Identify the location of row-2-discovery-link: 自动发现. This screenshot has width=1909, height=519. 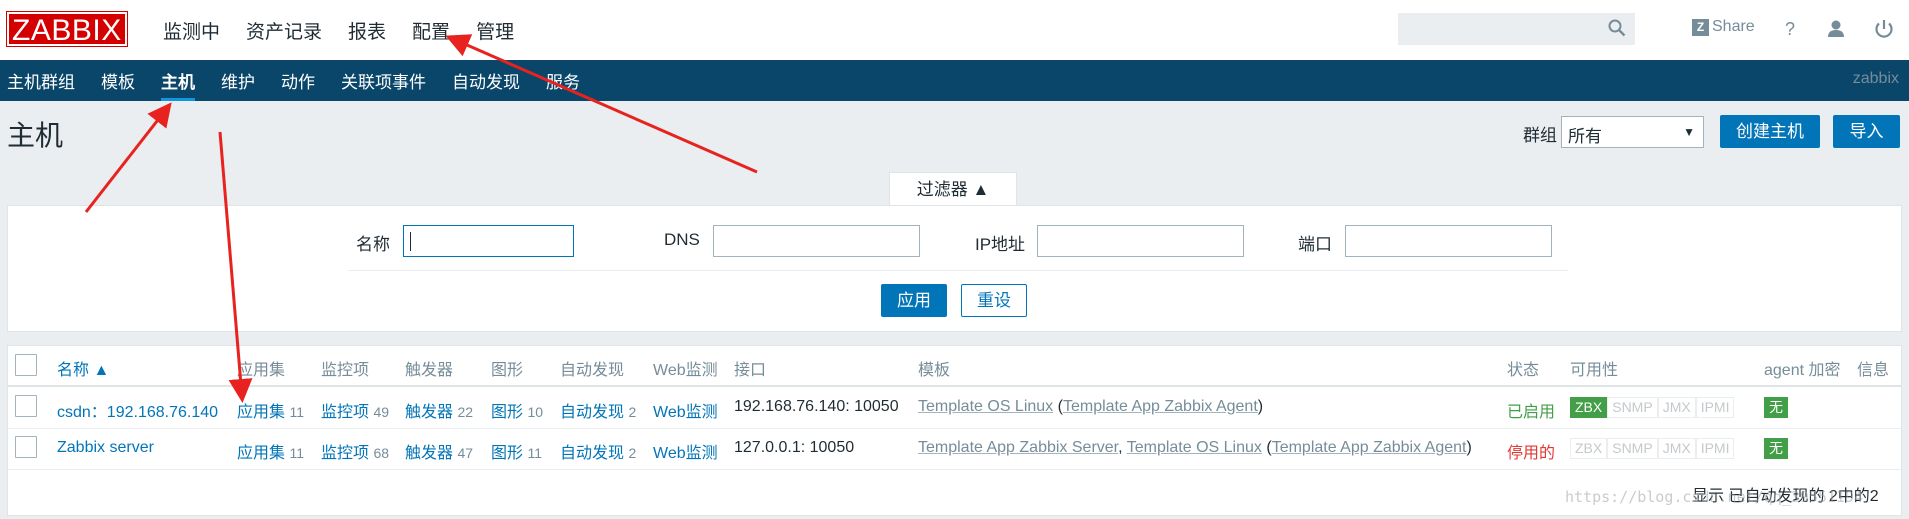
(592, 453).